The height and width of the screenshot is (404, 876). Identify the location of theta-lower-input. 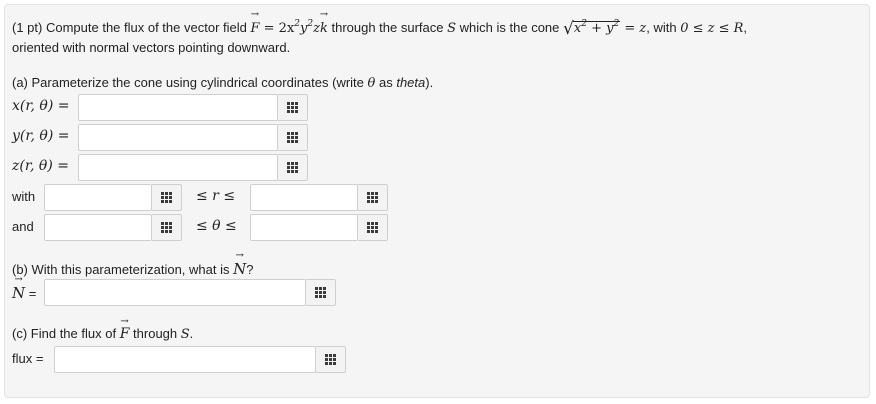
(98, 227).